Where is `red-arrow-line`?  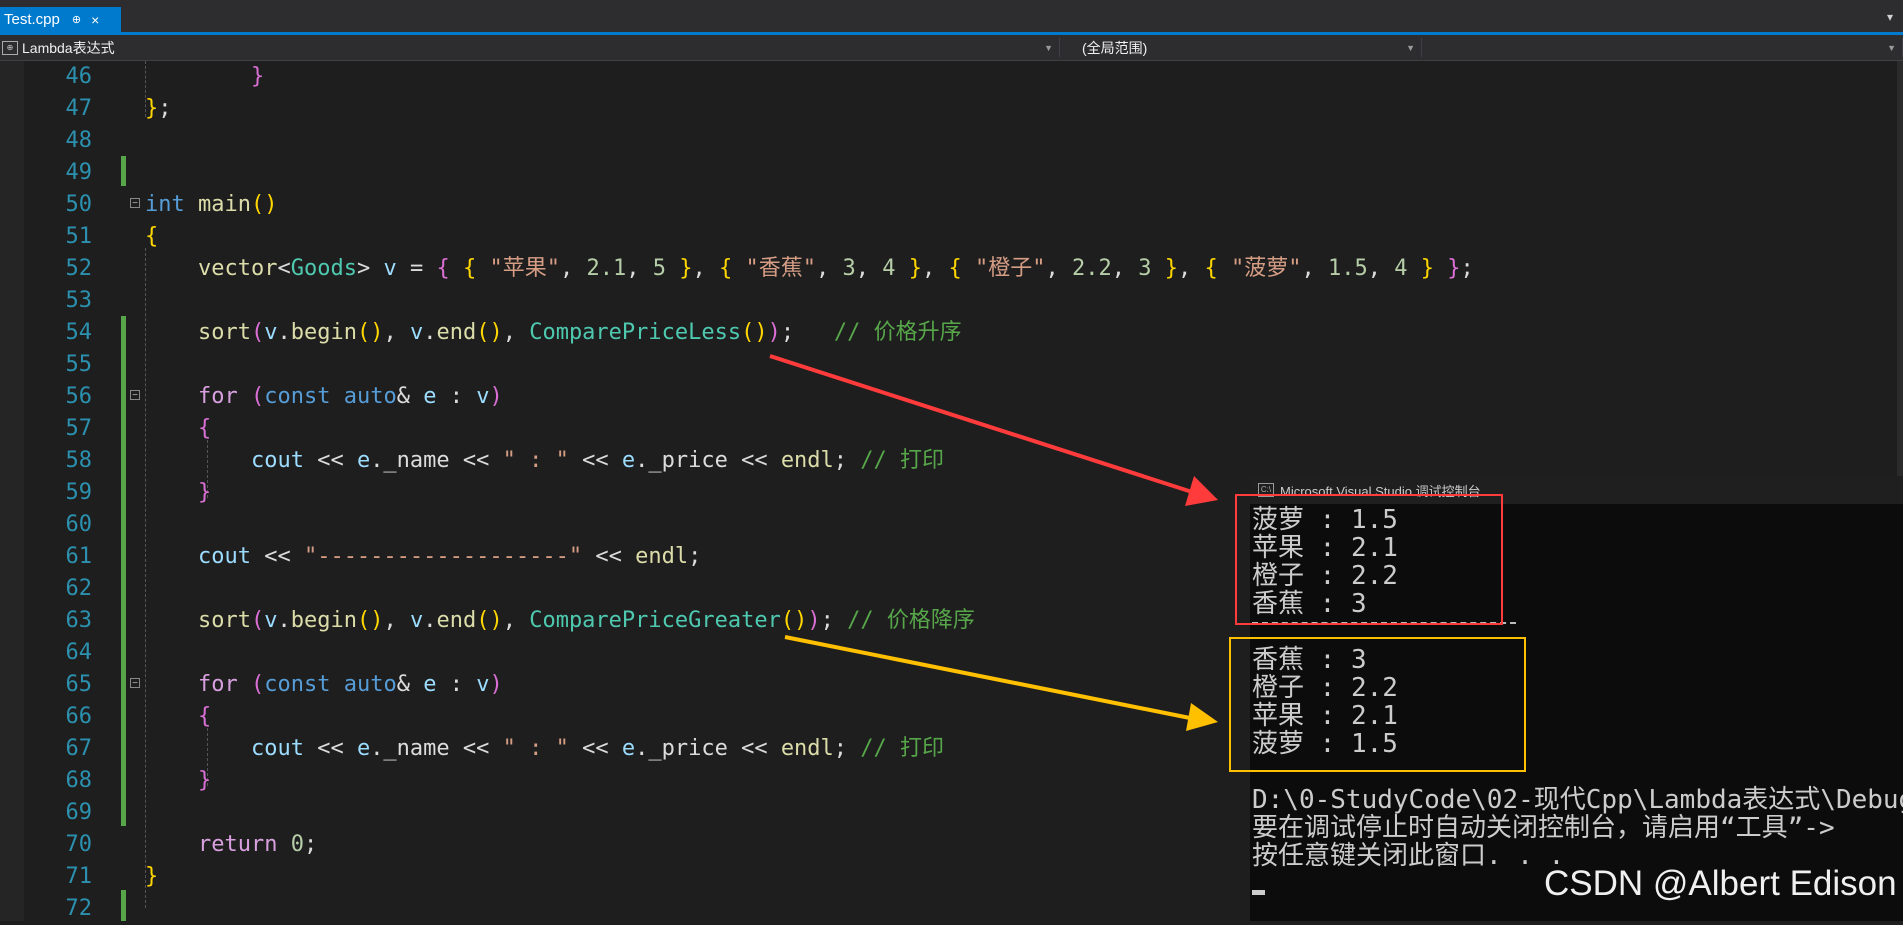
red-arrow-line is located at coordinates (981, 424).